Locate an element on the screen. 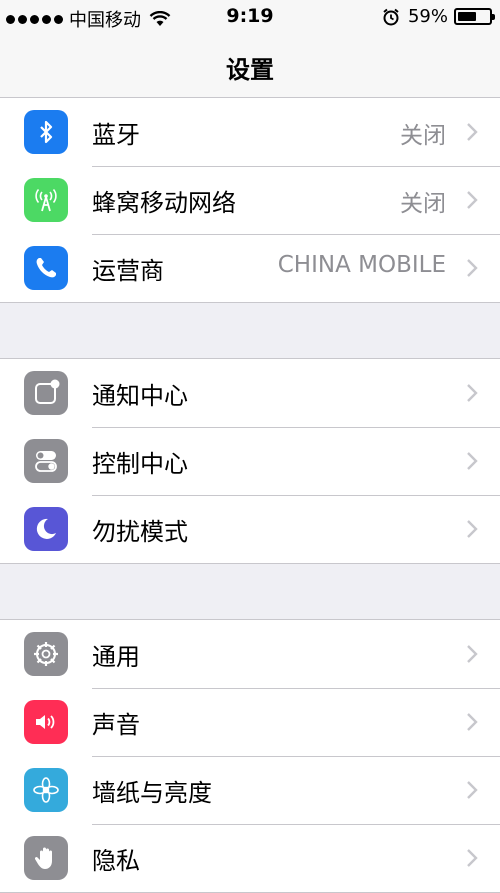 The width and height of the screenshot is (500, 893). settings-row-label: 勿扰模式 is located at coordinates (140, 532).